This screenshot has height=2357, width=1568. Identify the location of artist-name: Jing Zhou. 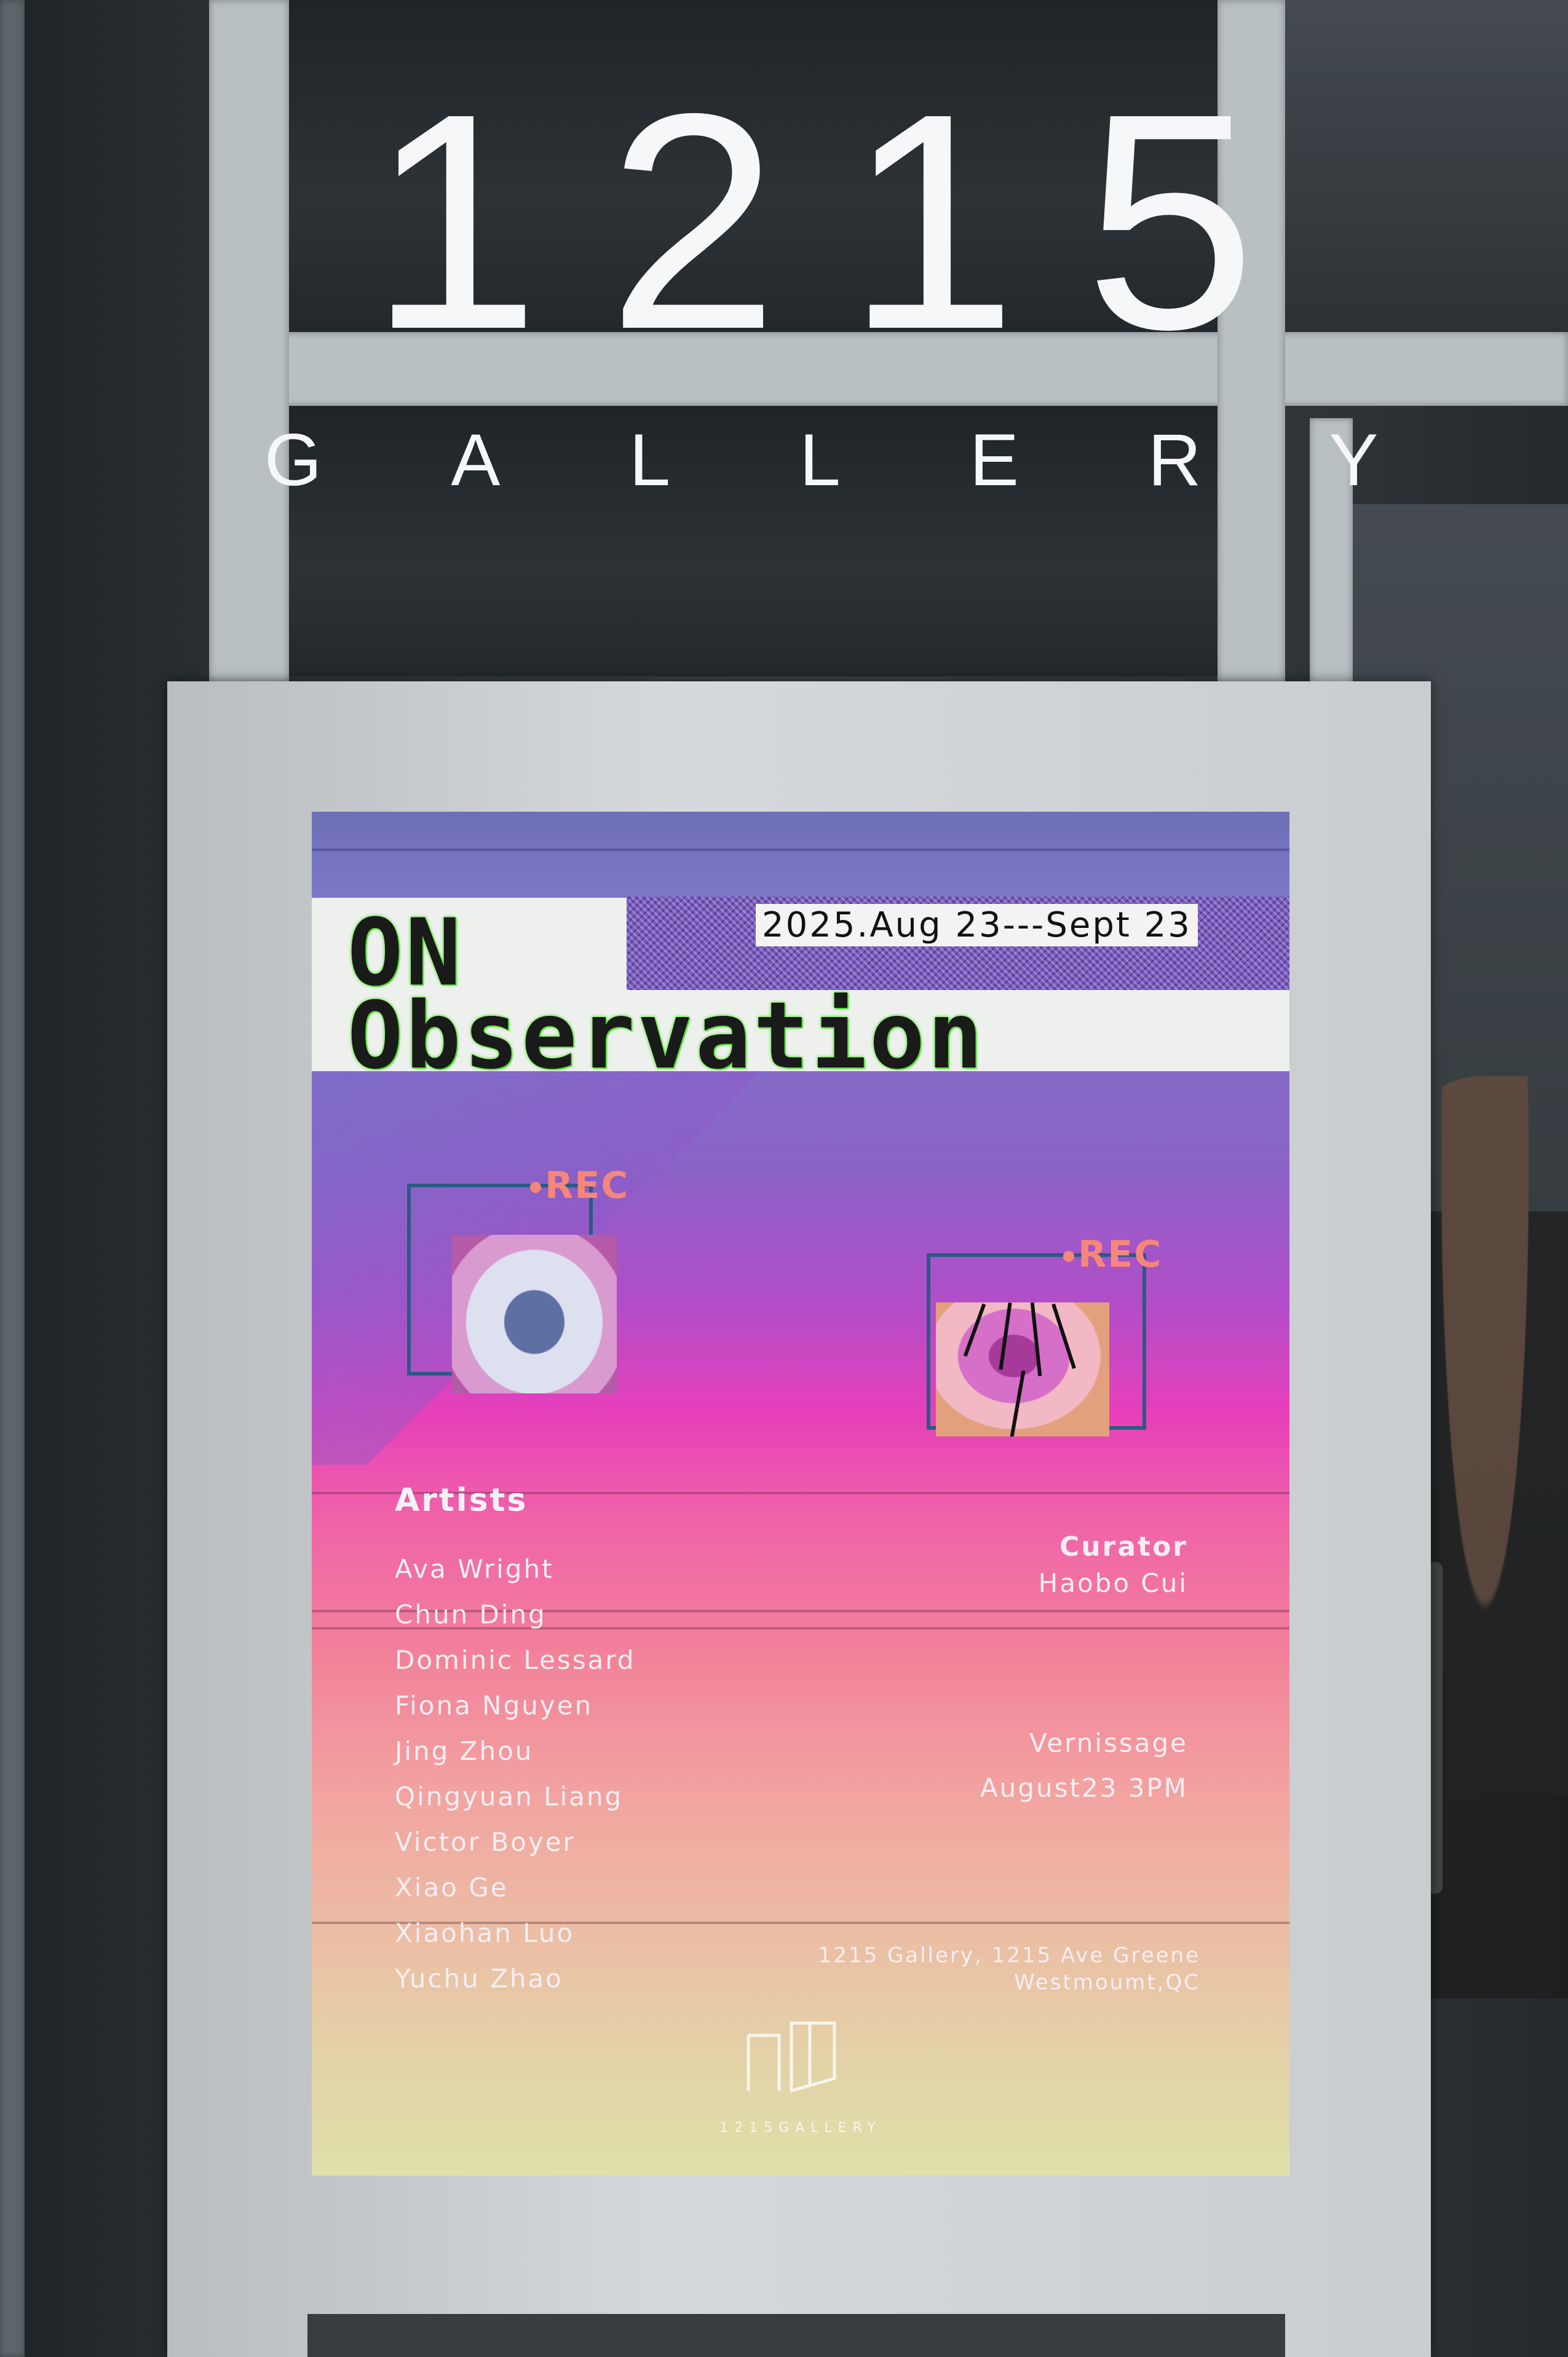
(464, 1751).